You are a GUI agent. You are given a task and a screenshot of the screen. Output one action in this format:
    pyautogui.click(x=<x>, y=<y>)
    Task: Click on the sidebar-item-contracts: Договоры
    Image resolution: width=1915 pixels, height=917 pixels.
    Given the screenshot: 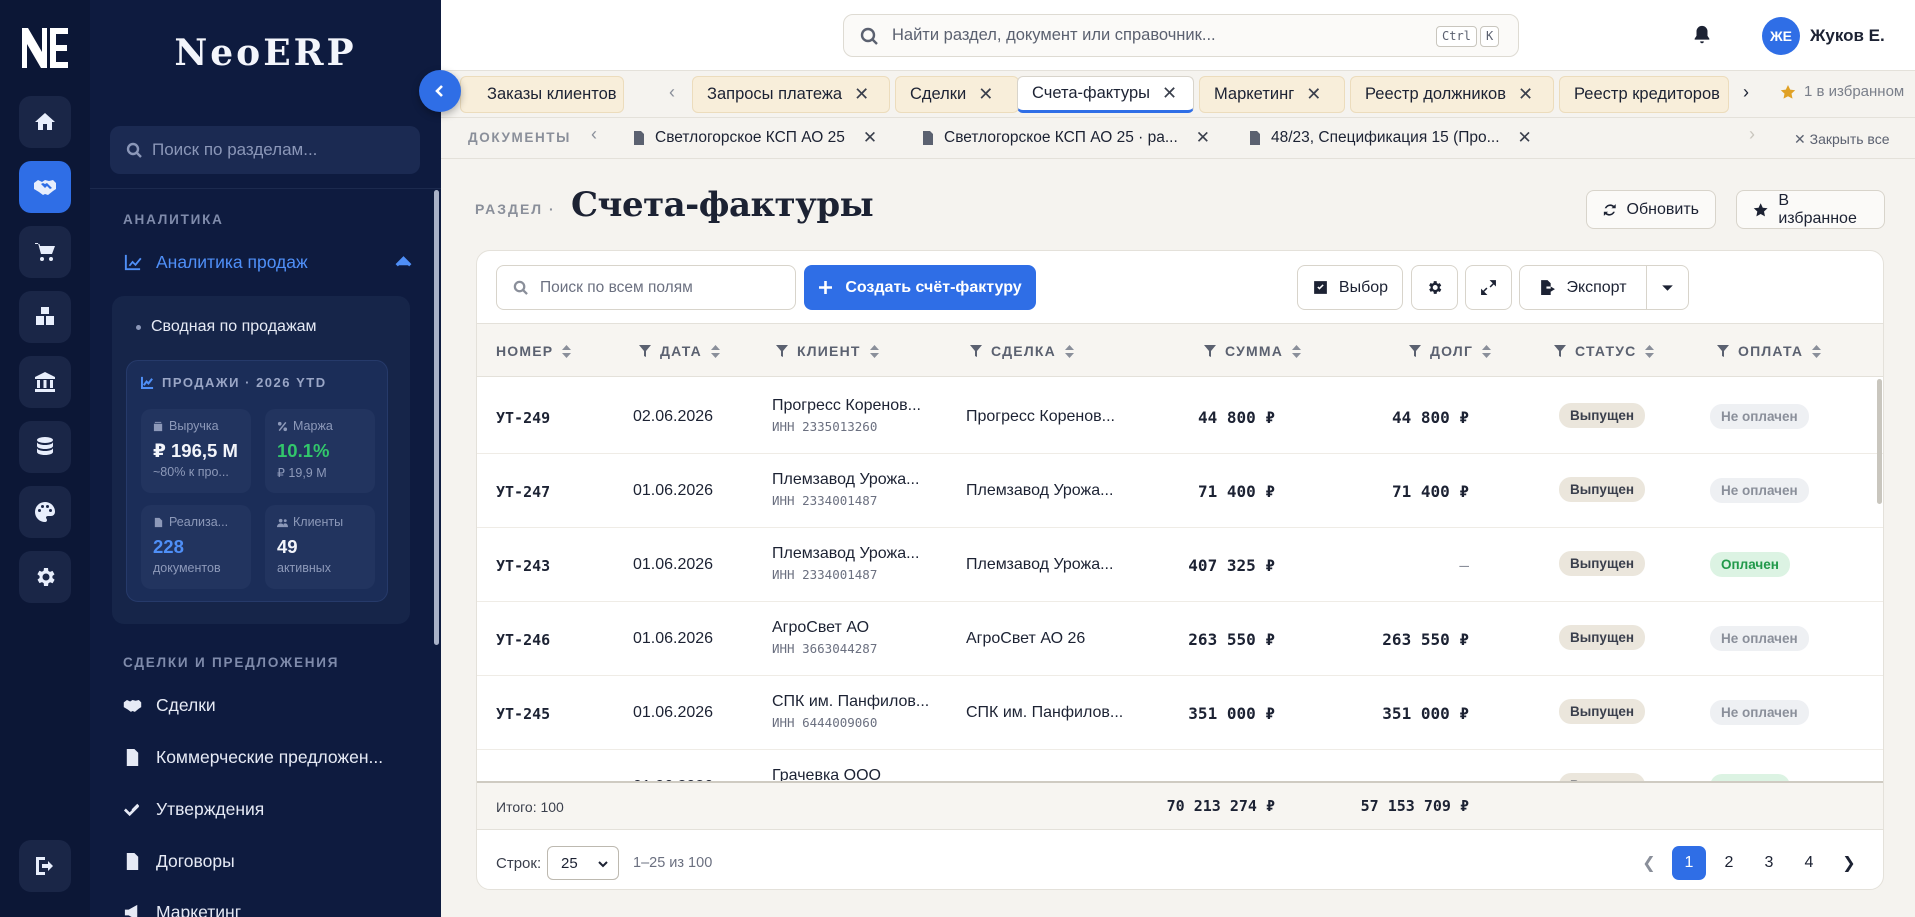 What is the action you would take?
    pyautogui.click(x=268, y=861)
    